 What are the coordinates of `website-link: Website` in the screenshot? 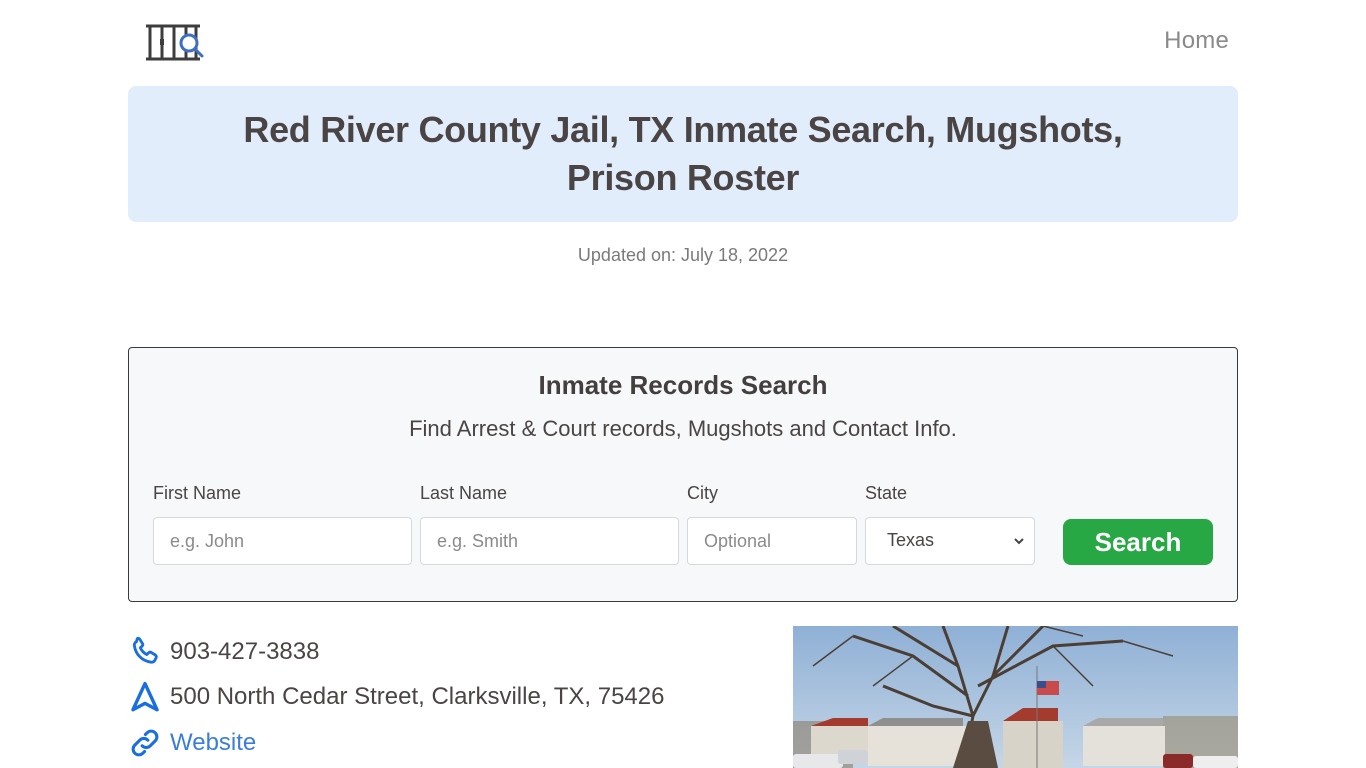 It's located at (213, 743).